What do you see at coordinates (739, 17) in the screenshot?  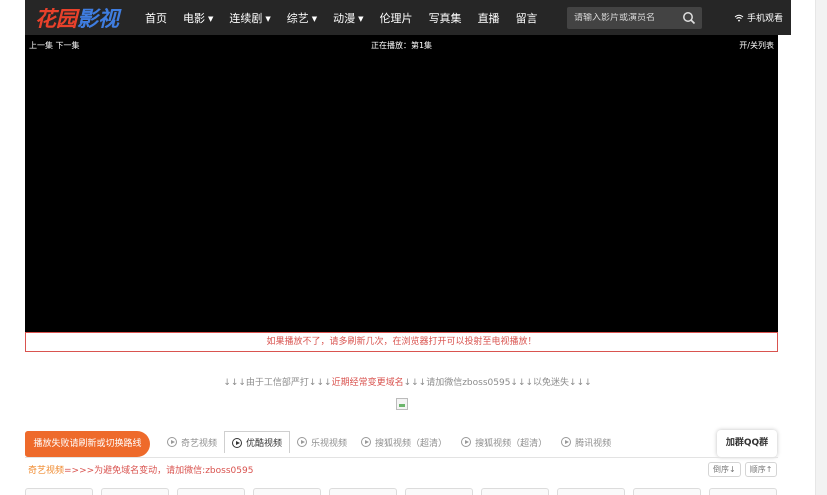 I see `wifi-icon` at bounding box center [739, 17].